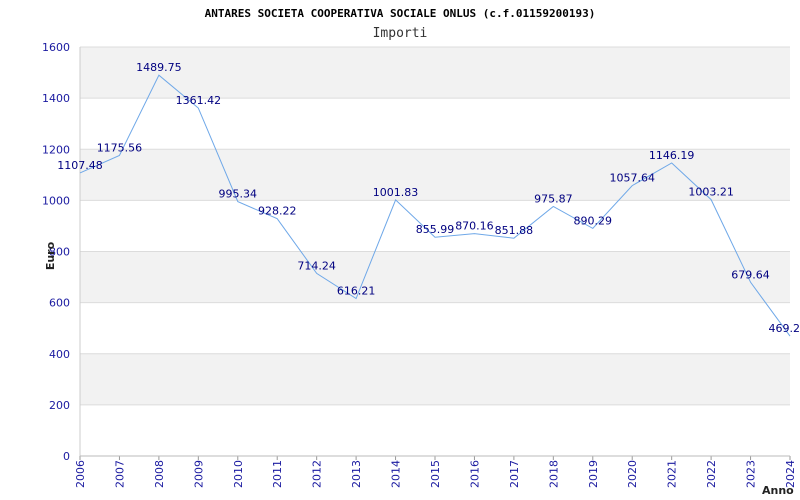 The image size is (800, 500). What do you see at coordinates (159, 474) in the screenshot?
I see `x-tick-label: 2008` at bounding box center [159, 474].